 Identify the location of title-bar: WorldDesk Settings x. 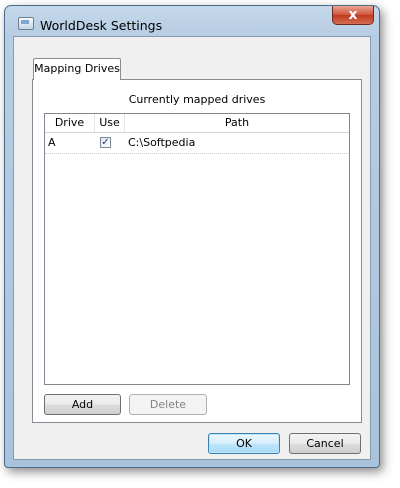
(192, 21).